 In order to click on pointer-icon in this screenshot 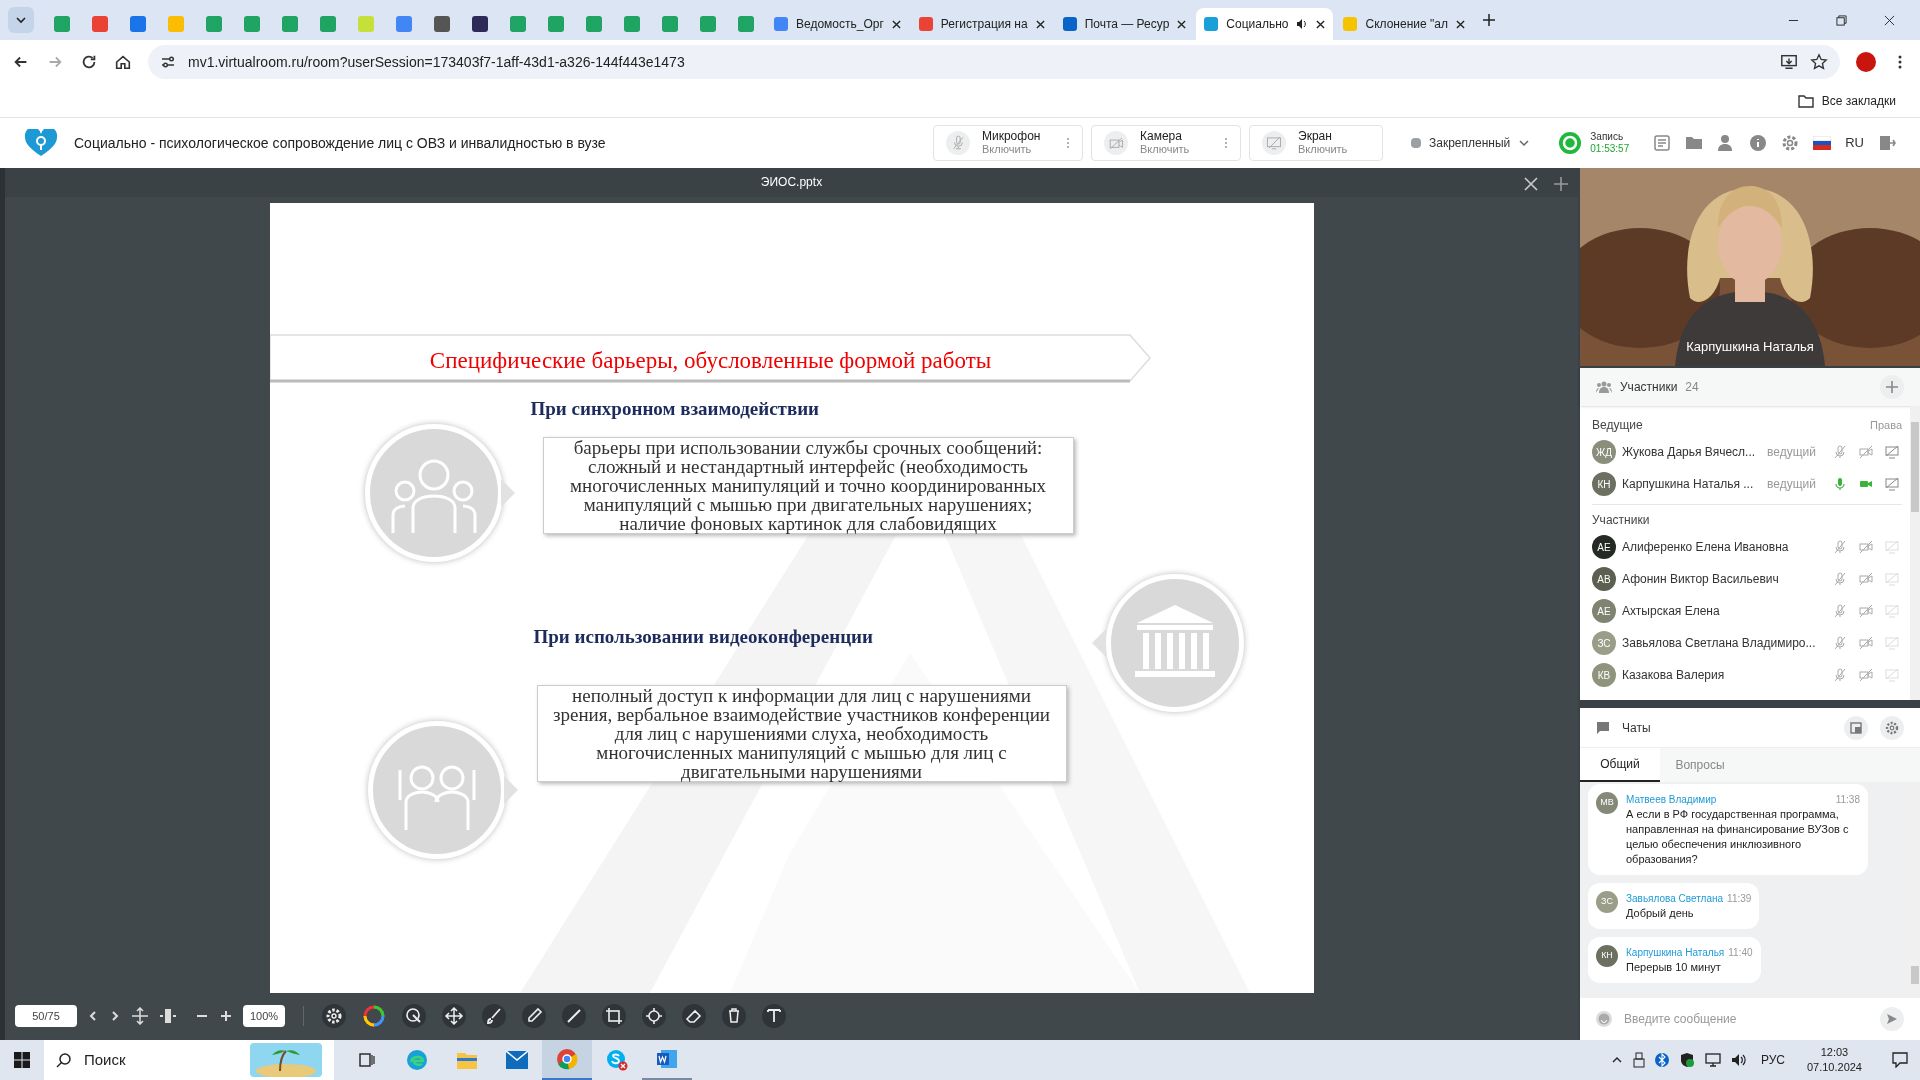, I will do `click(414, 1016)`.